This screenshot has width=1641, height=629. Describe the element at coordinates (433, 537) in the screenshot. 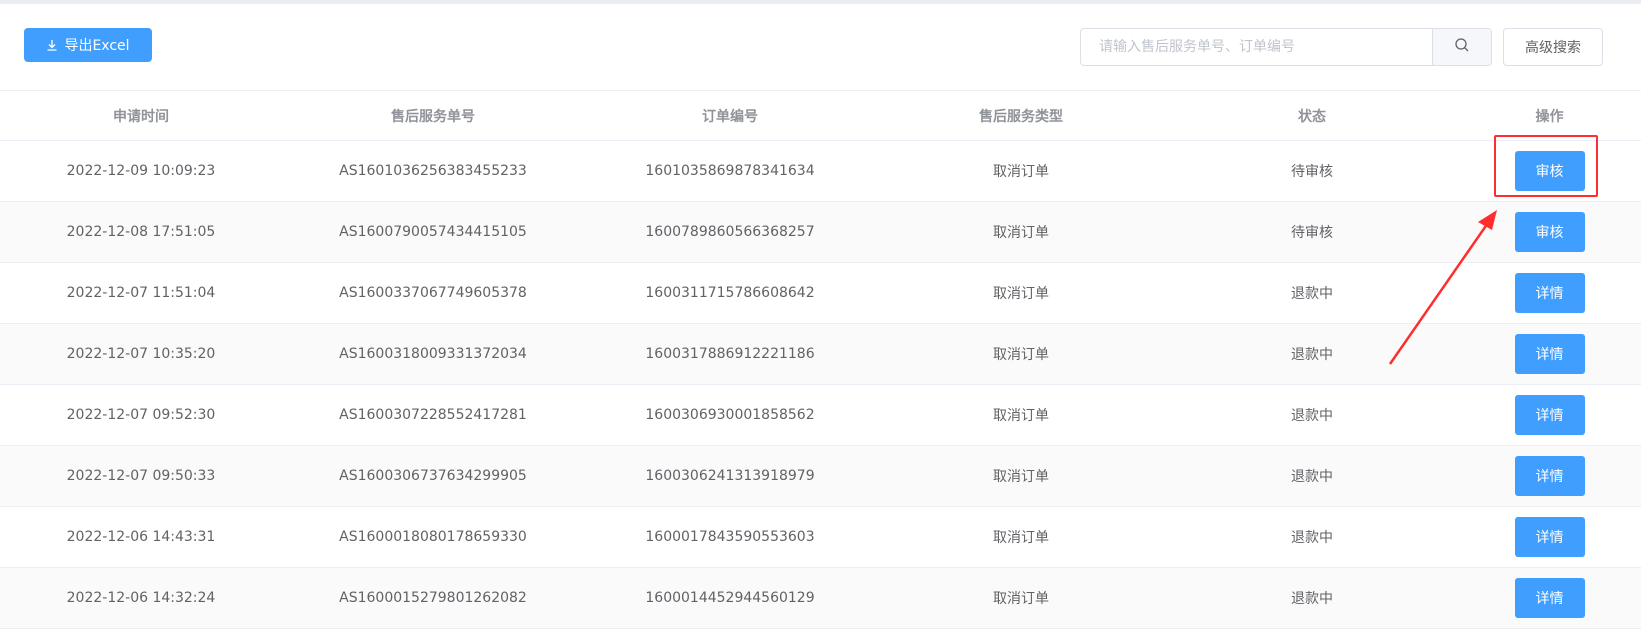

I see `cell-service-no: AS1600018080178659330` at that location.